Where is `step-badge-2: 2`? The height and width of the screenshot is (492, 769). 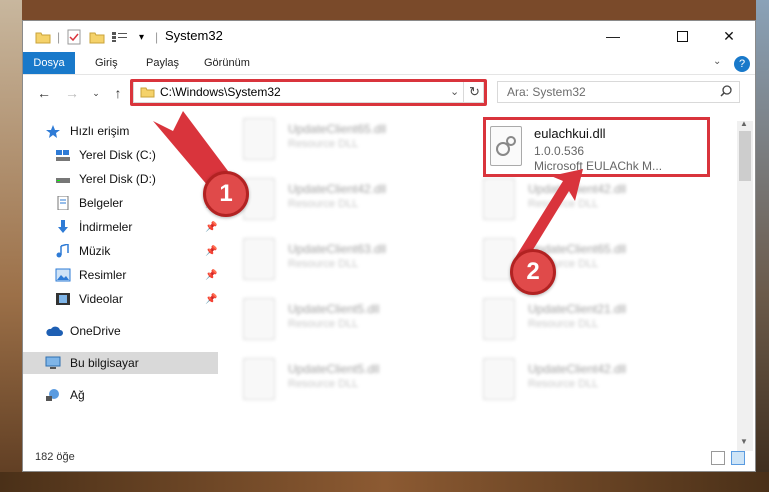
step-badge-2: 2 is located at coordinates (533, 272).